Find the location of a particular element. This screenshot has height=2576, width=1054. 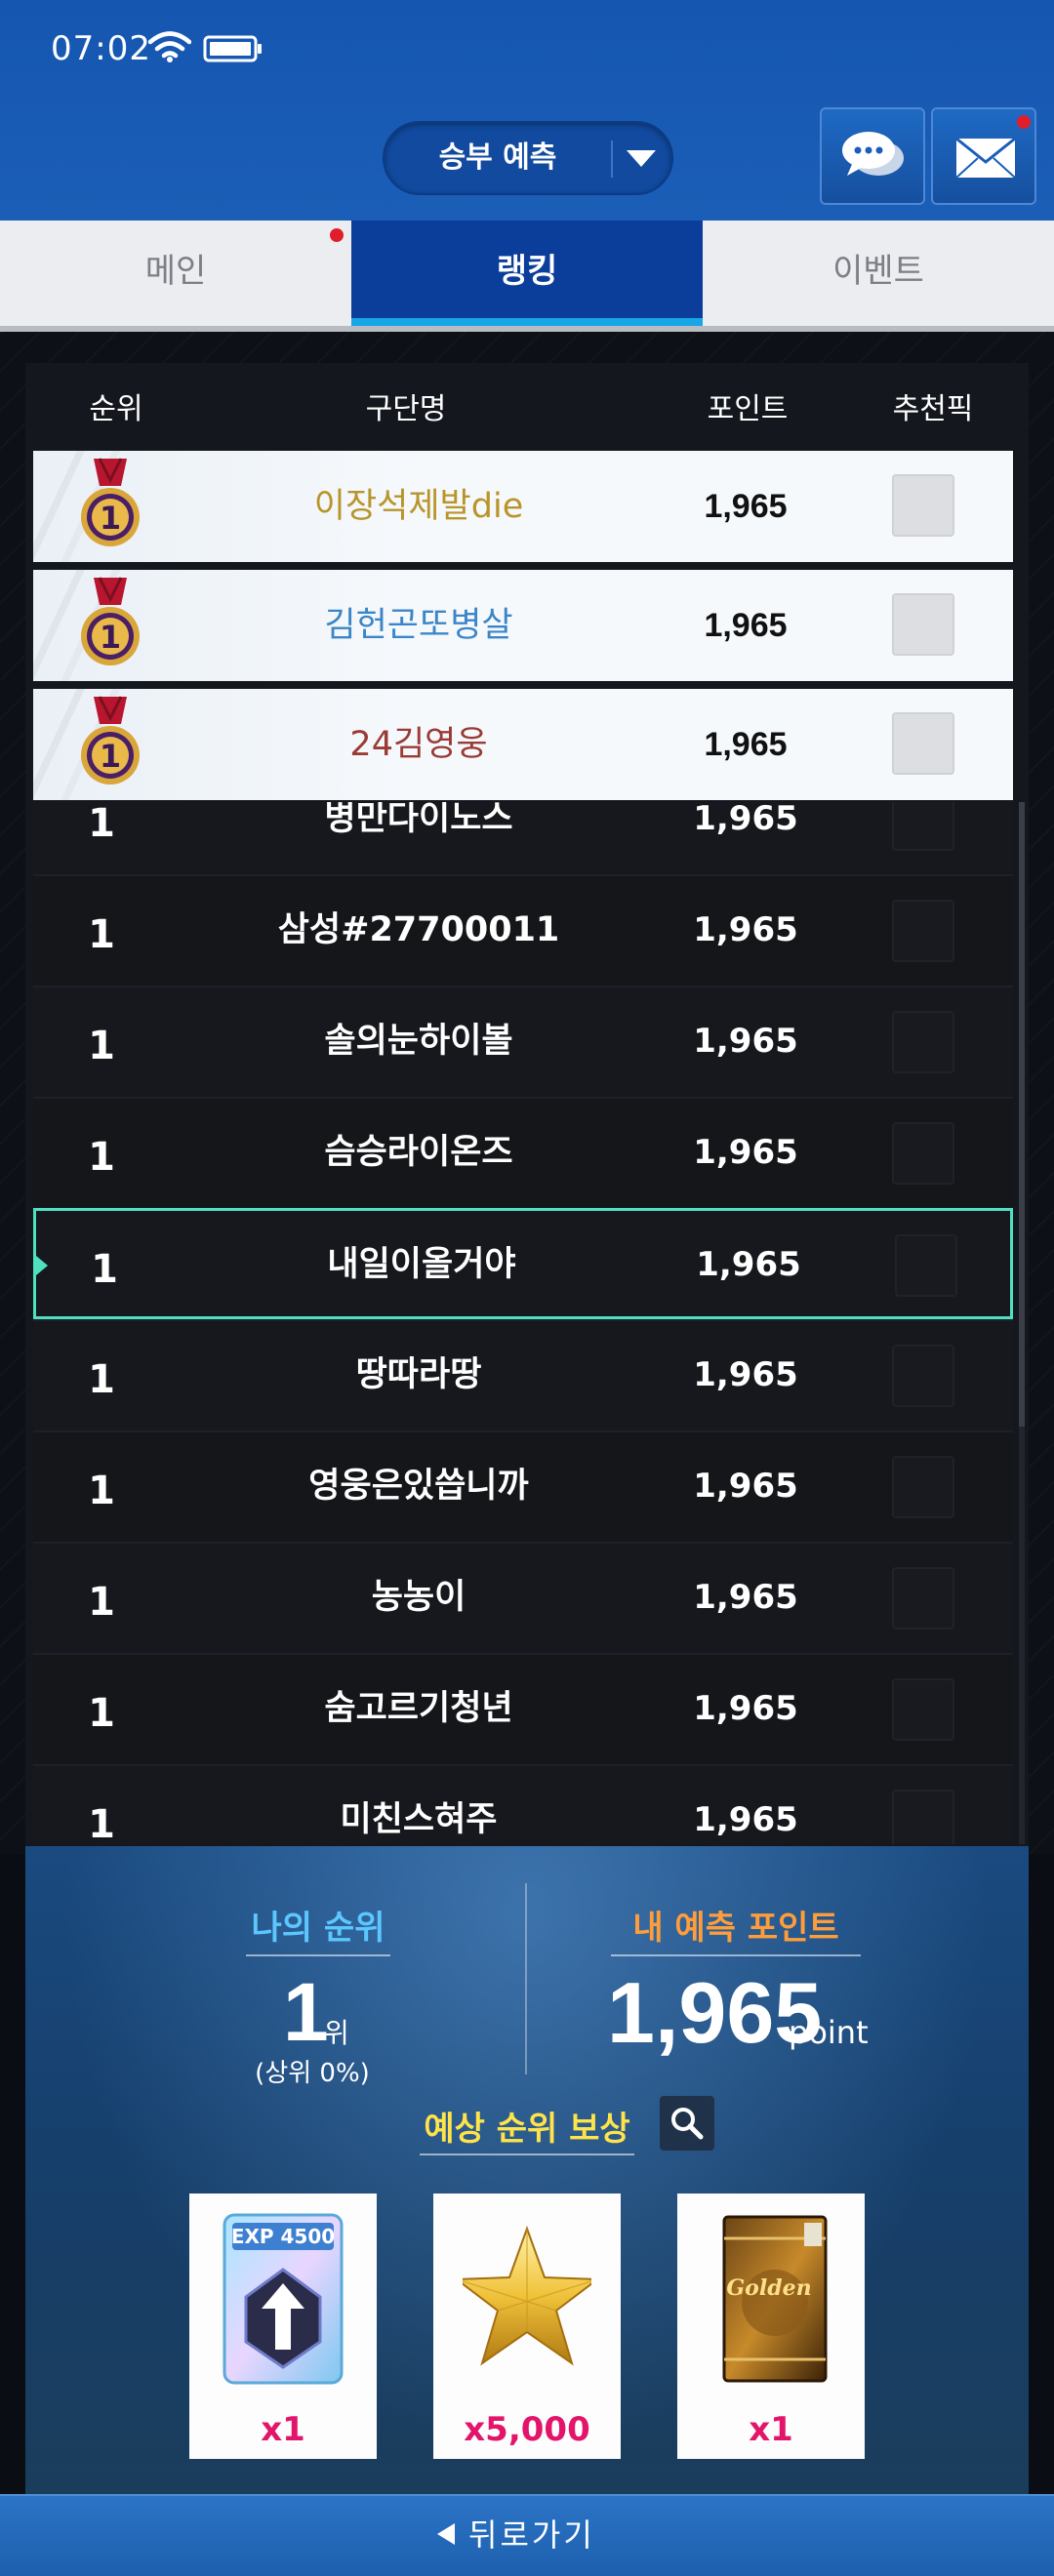

gold-star-icon is located at coordinates (527, 2296).